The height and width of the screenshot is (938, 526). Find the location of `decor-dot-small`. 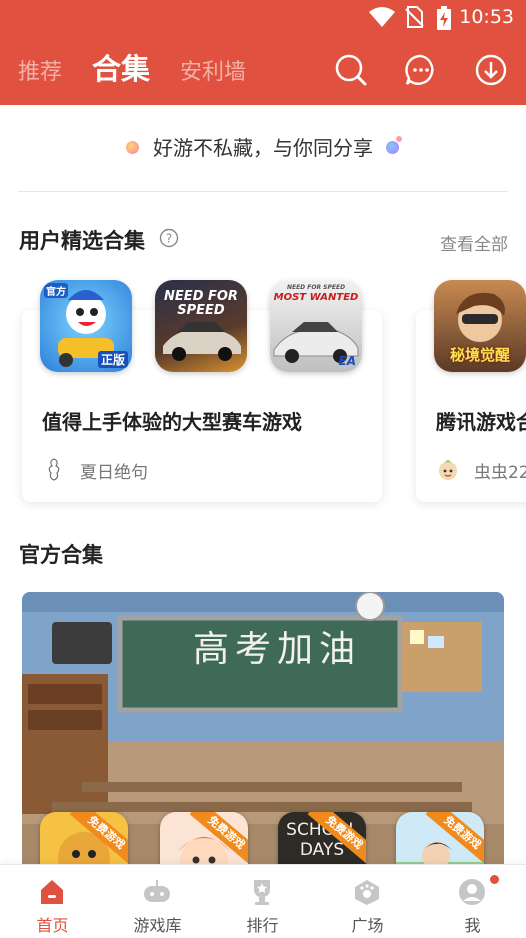

decor-dot-small is located at coordinates (399, 139).